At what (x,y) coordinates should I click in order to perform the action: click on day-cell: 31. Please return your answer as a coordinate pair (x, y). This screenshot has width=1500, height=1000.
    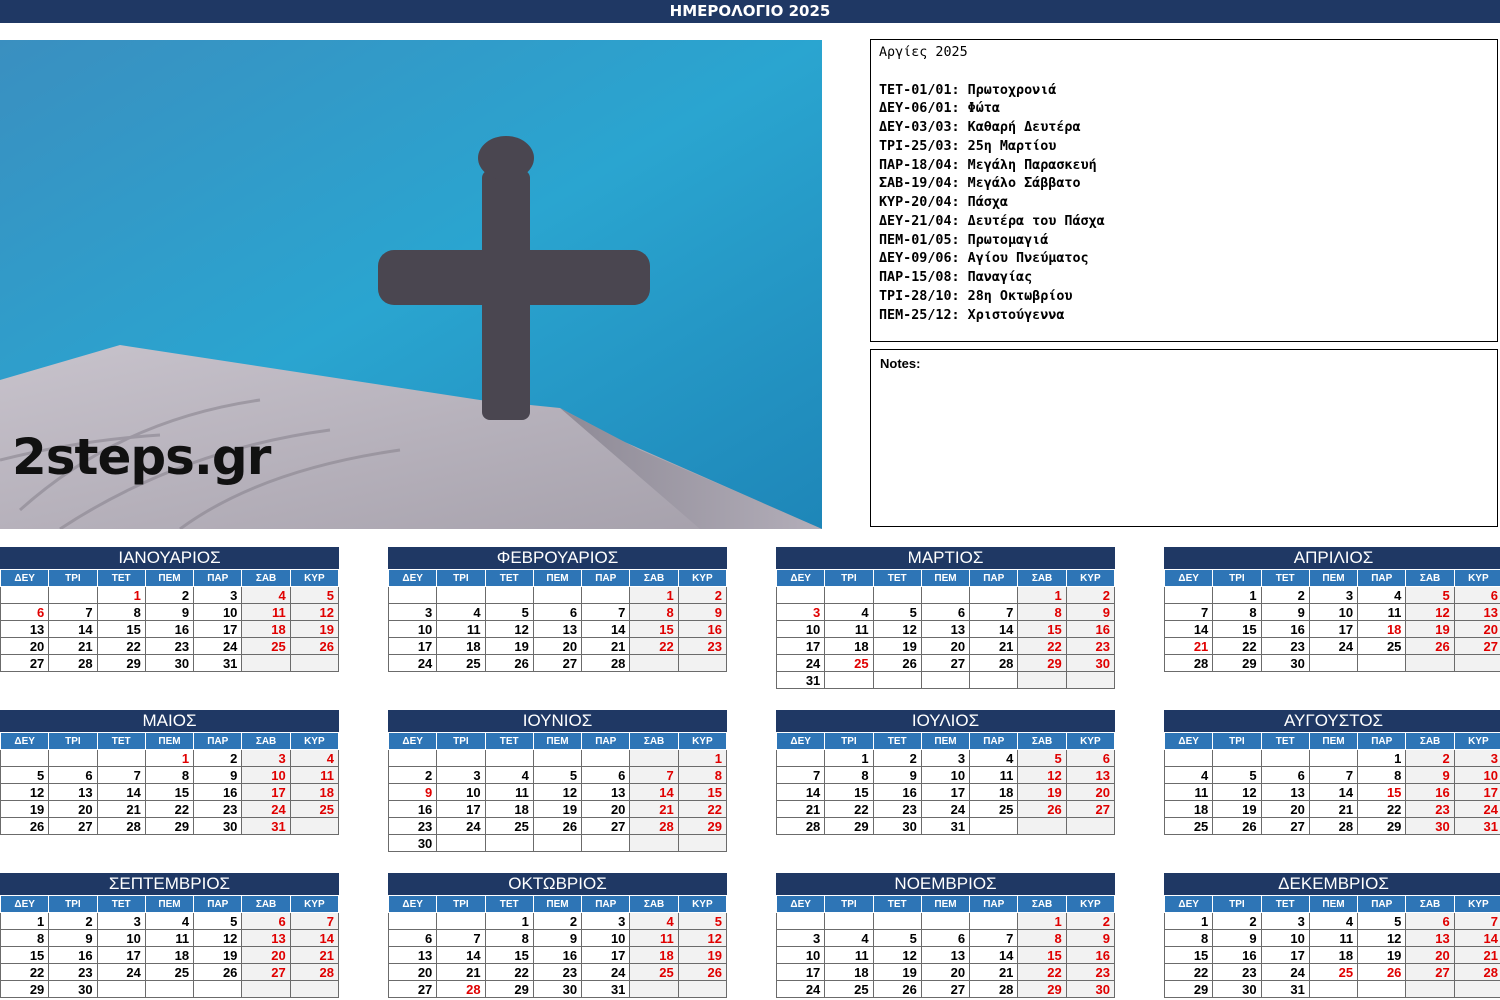
    Looking at the image, I should click on (1285, 989).